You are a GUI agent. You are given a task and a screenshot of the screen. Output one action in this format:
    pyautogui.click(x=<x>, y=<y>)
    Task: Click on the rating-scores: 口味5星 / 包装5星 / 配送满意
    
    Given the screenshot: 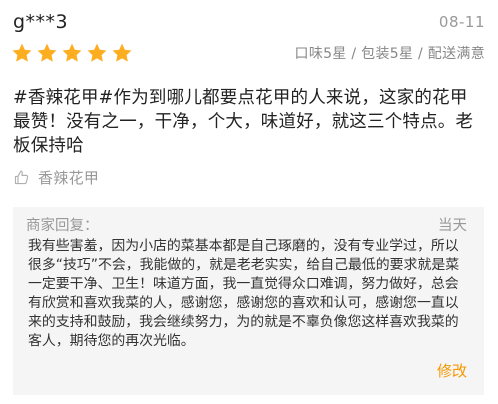 What is the action you would take?
    pyautogui.click(x=389, y=54)
    